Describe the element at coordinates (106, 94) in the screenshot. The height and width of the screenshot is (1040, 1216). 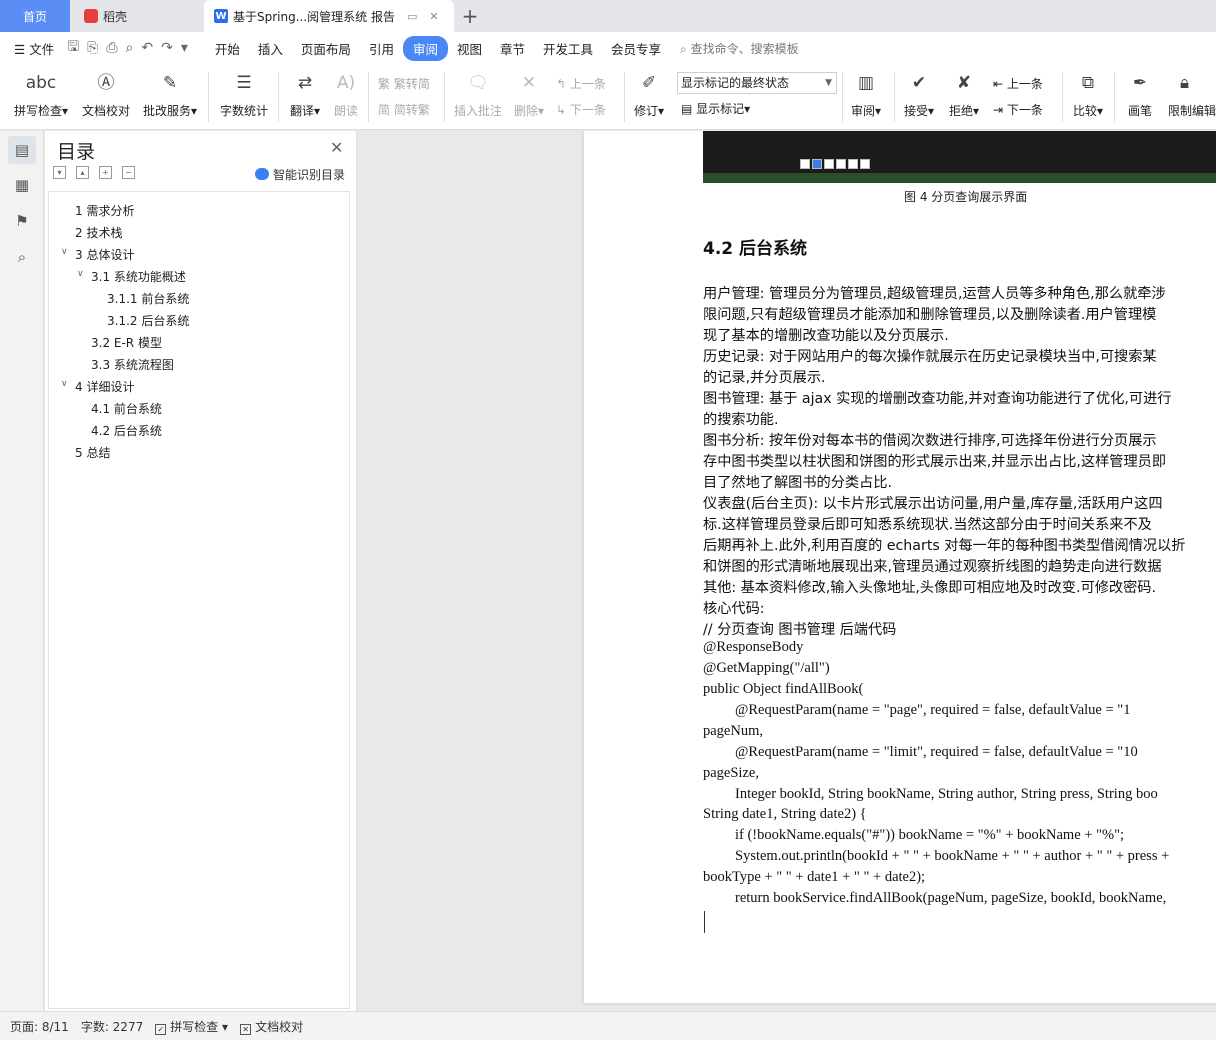
I see `document-proofread-button: Ⓐ 文档校对` at that location.